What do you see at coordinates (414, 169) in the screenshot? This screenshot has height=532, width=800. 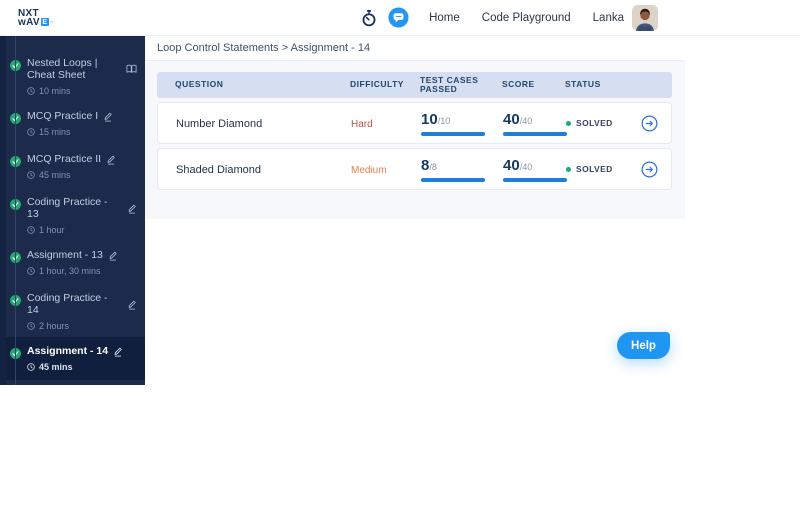 I see `question-row: Shaded Diamond Medium 8/8 40/40 SOLVED` at bounding box center [414, 169].